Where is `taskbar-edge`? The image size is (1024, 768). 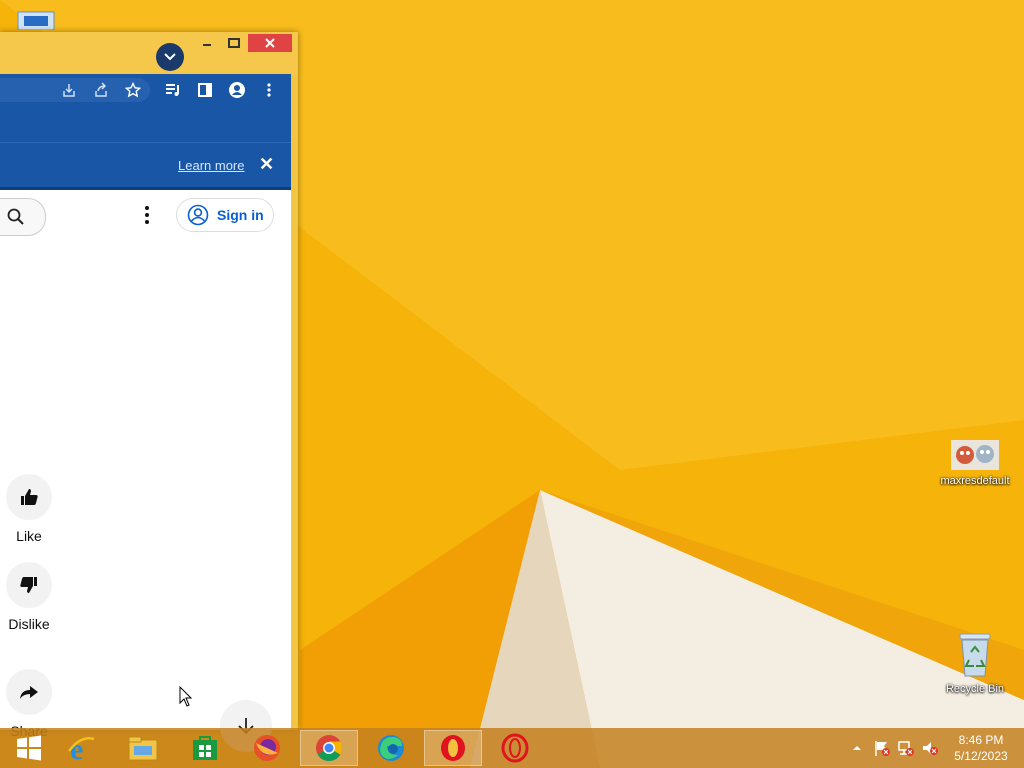 taskbar-edge is located at coordinates (391, 748).